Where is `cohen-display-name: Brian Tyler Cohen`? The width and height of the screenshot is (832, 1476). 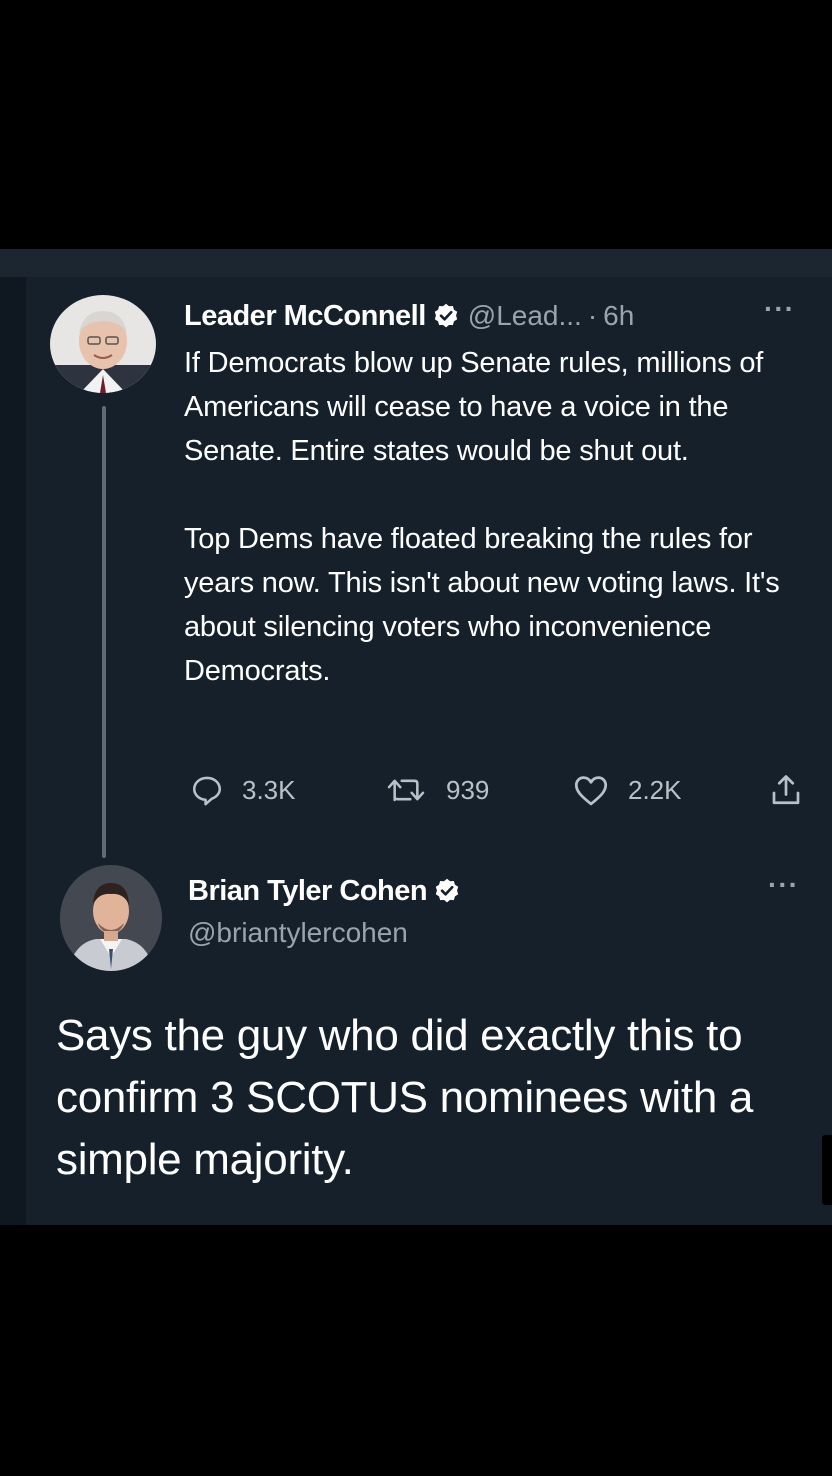
cohen-display-name: Brian Tyler Cohen is located at coordinates (308, 891).